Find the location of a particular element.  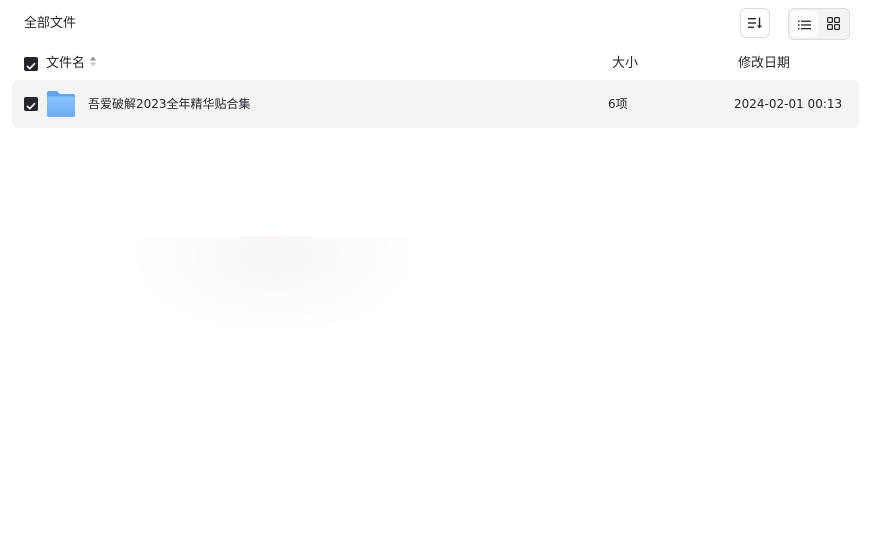

select-all-checkbox is located at coordinates (31, 64).